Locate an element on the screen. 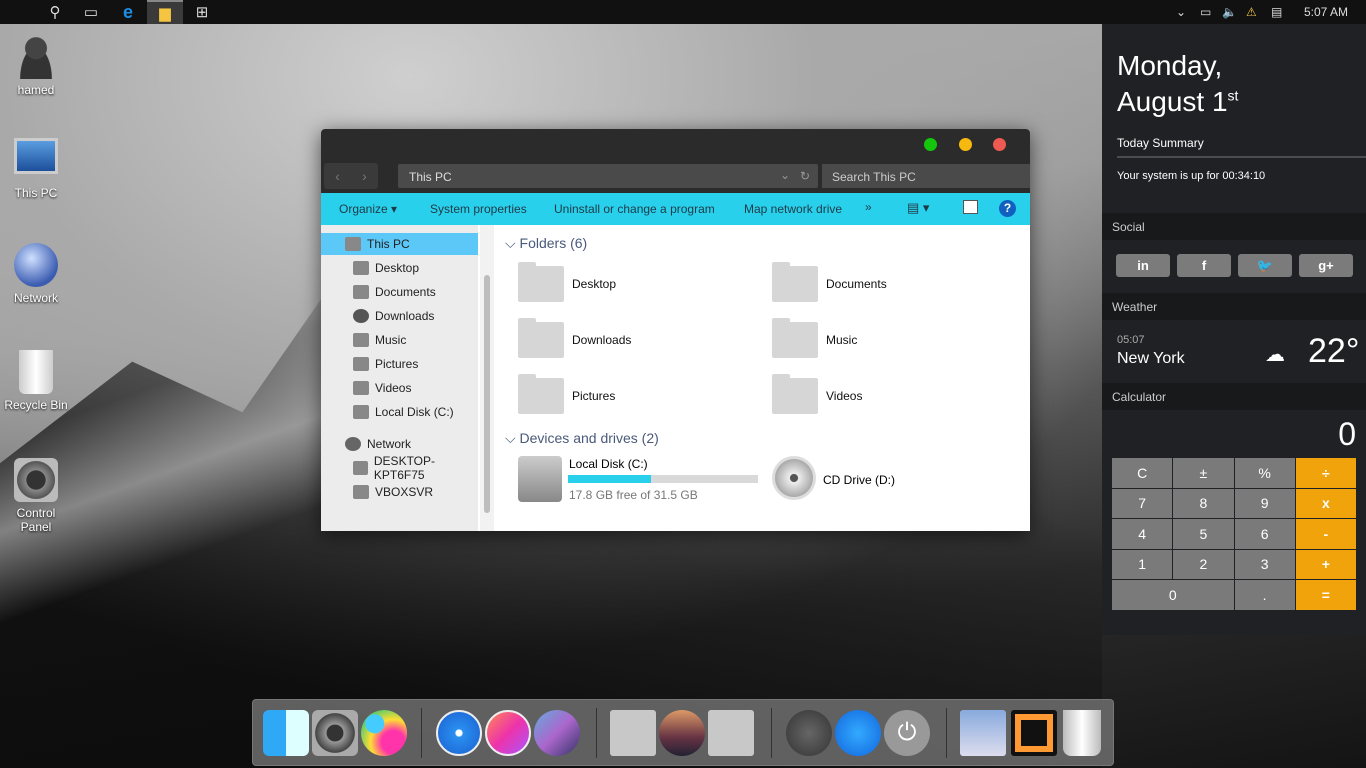 This screenshot has width=1366, height=768. sidebar-item-this-pc: This PC is located at coordinates (399, 244).